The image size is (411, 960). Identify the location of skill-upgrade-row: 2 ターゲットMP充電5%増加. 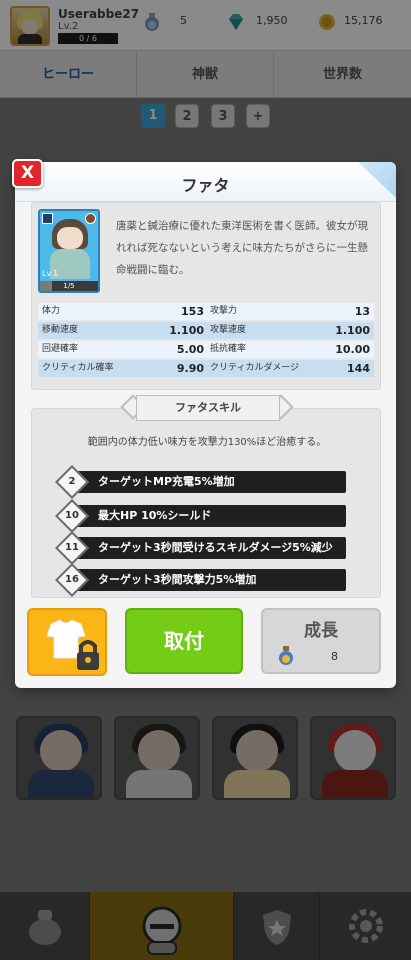
(200, 482).